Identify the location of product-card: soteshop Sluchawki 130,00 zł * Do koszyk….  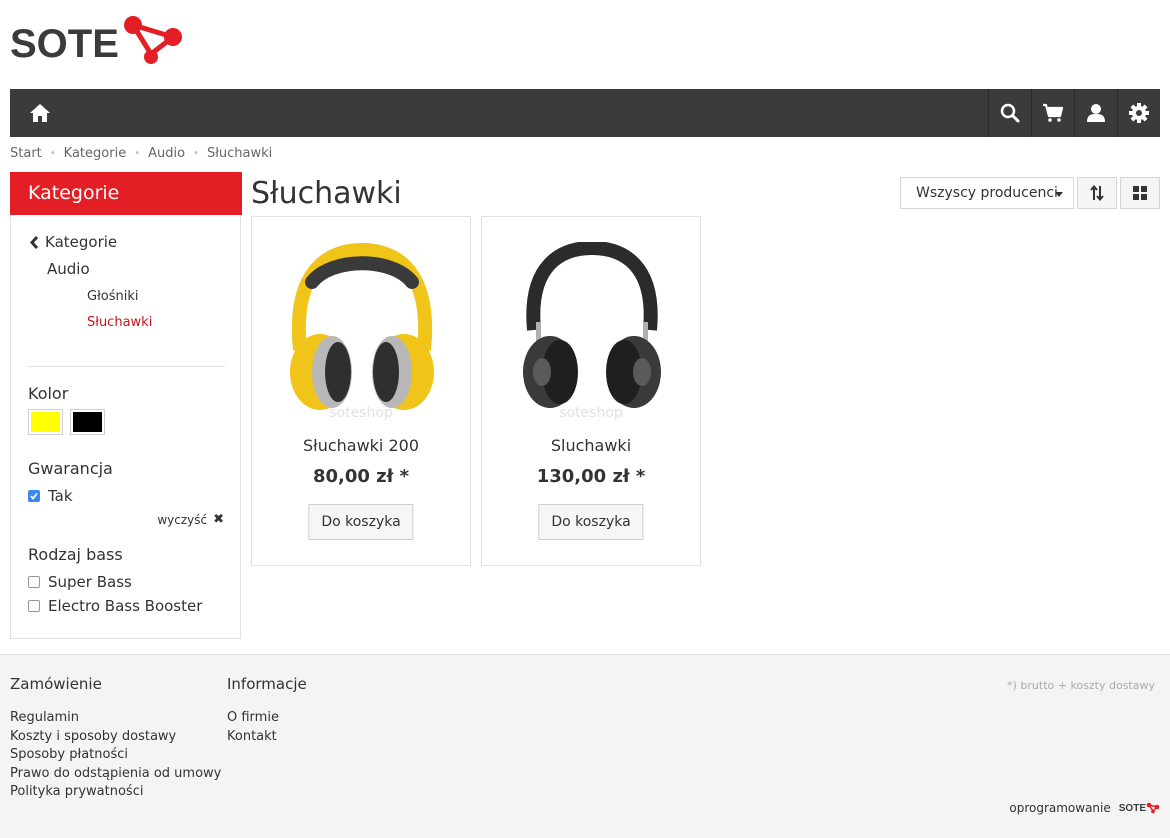
(591, 391).